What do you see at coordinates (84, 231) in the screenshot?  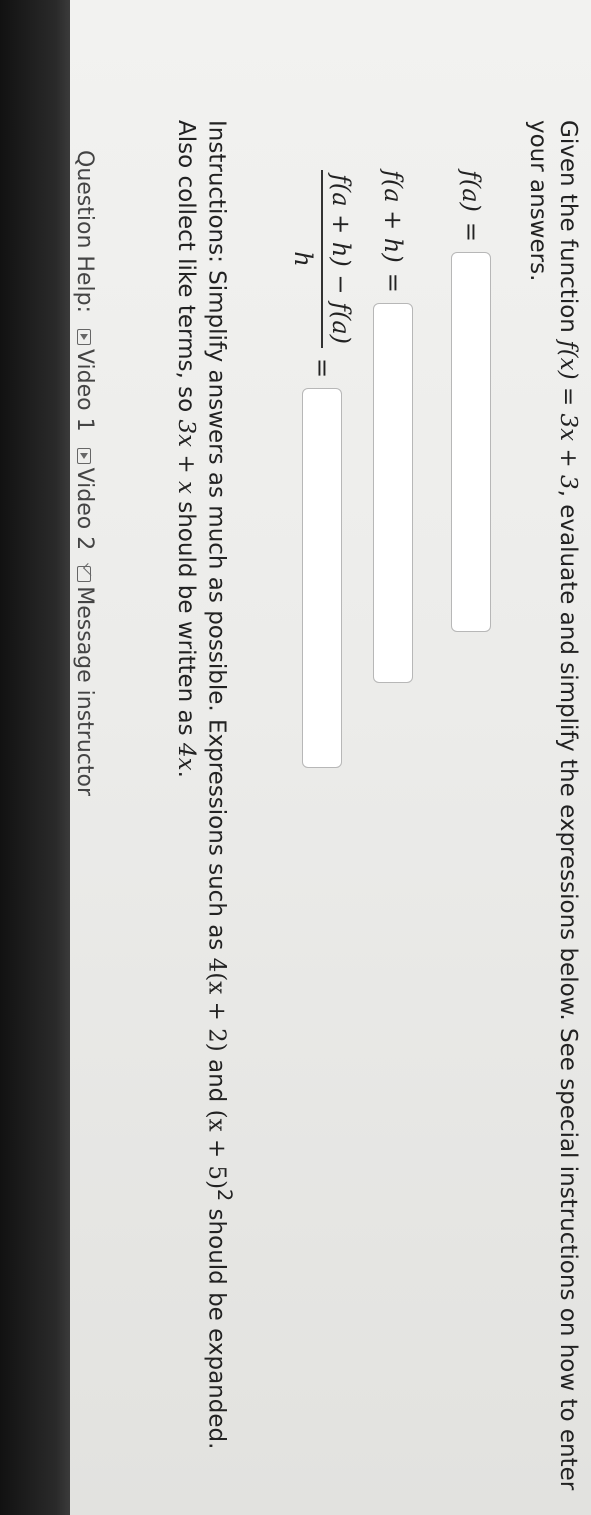 I see `question-help-label: Question Help:` at bounding box center [84, 231].